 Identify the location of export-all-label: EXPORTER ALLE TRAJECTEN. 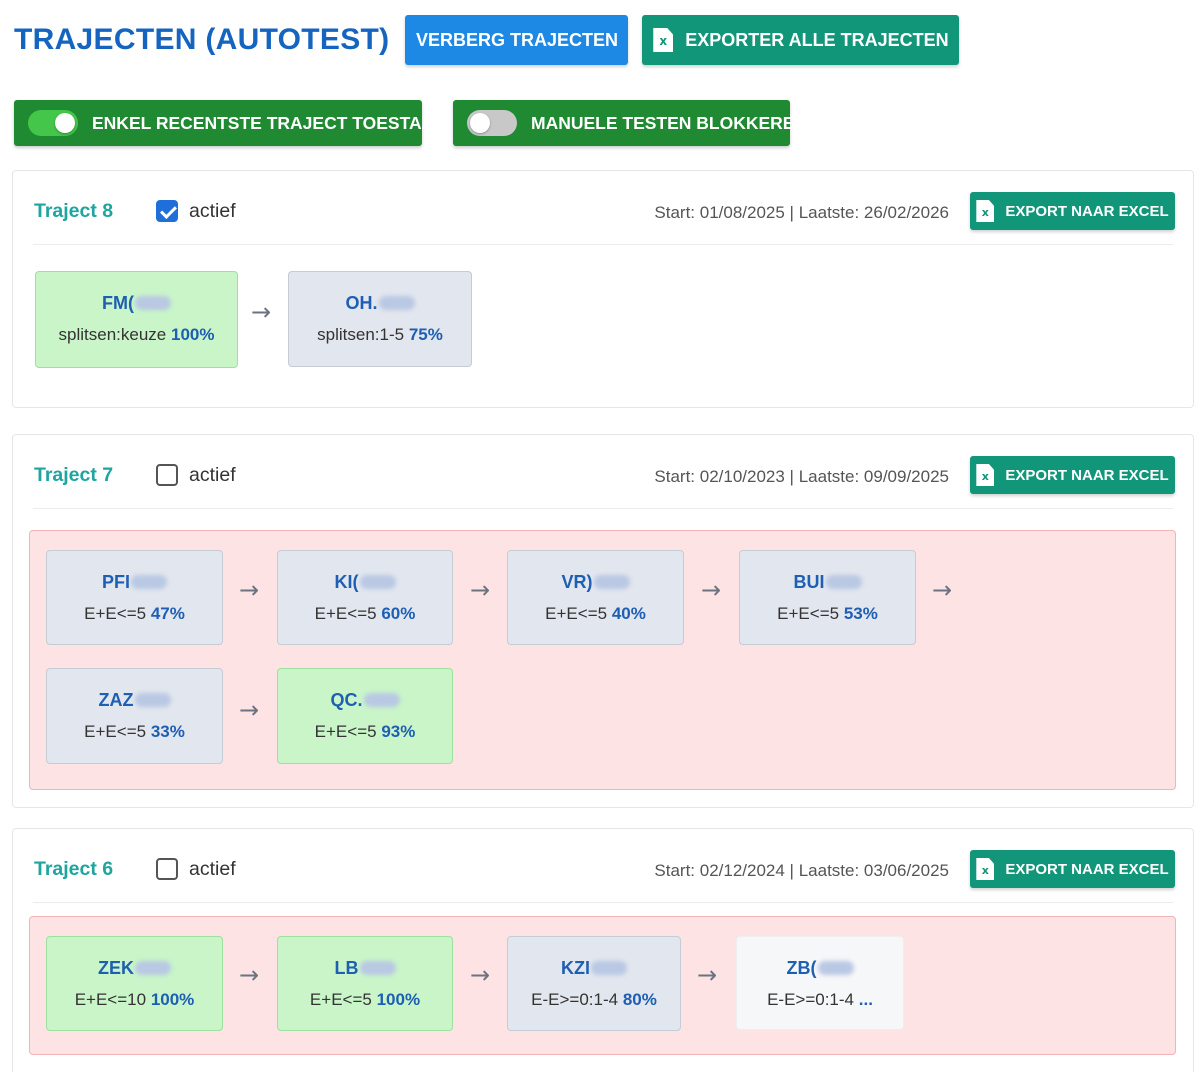
(817, 39).